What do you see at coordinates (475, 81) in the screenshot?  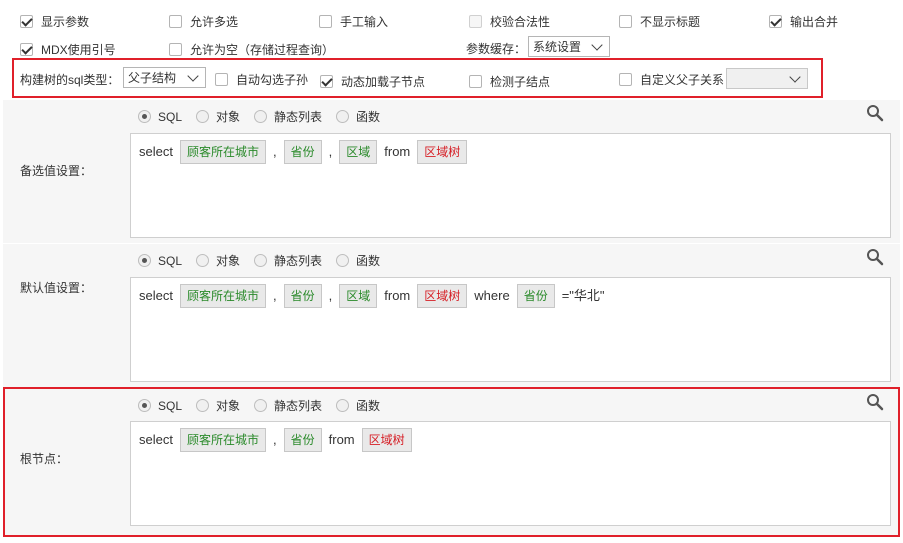 I see `detect-leaf-checkbox` at bounding box center [475, 81].